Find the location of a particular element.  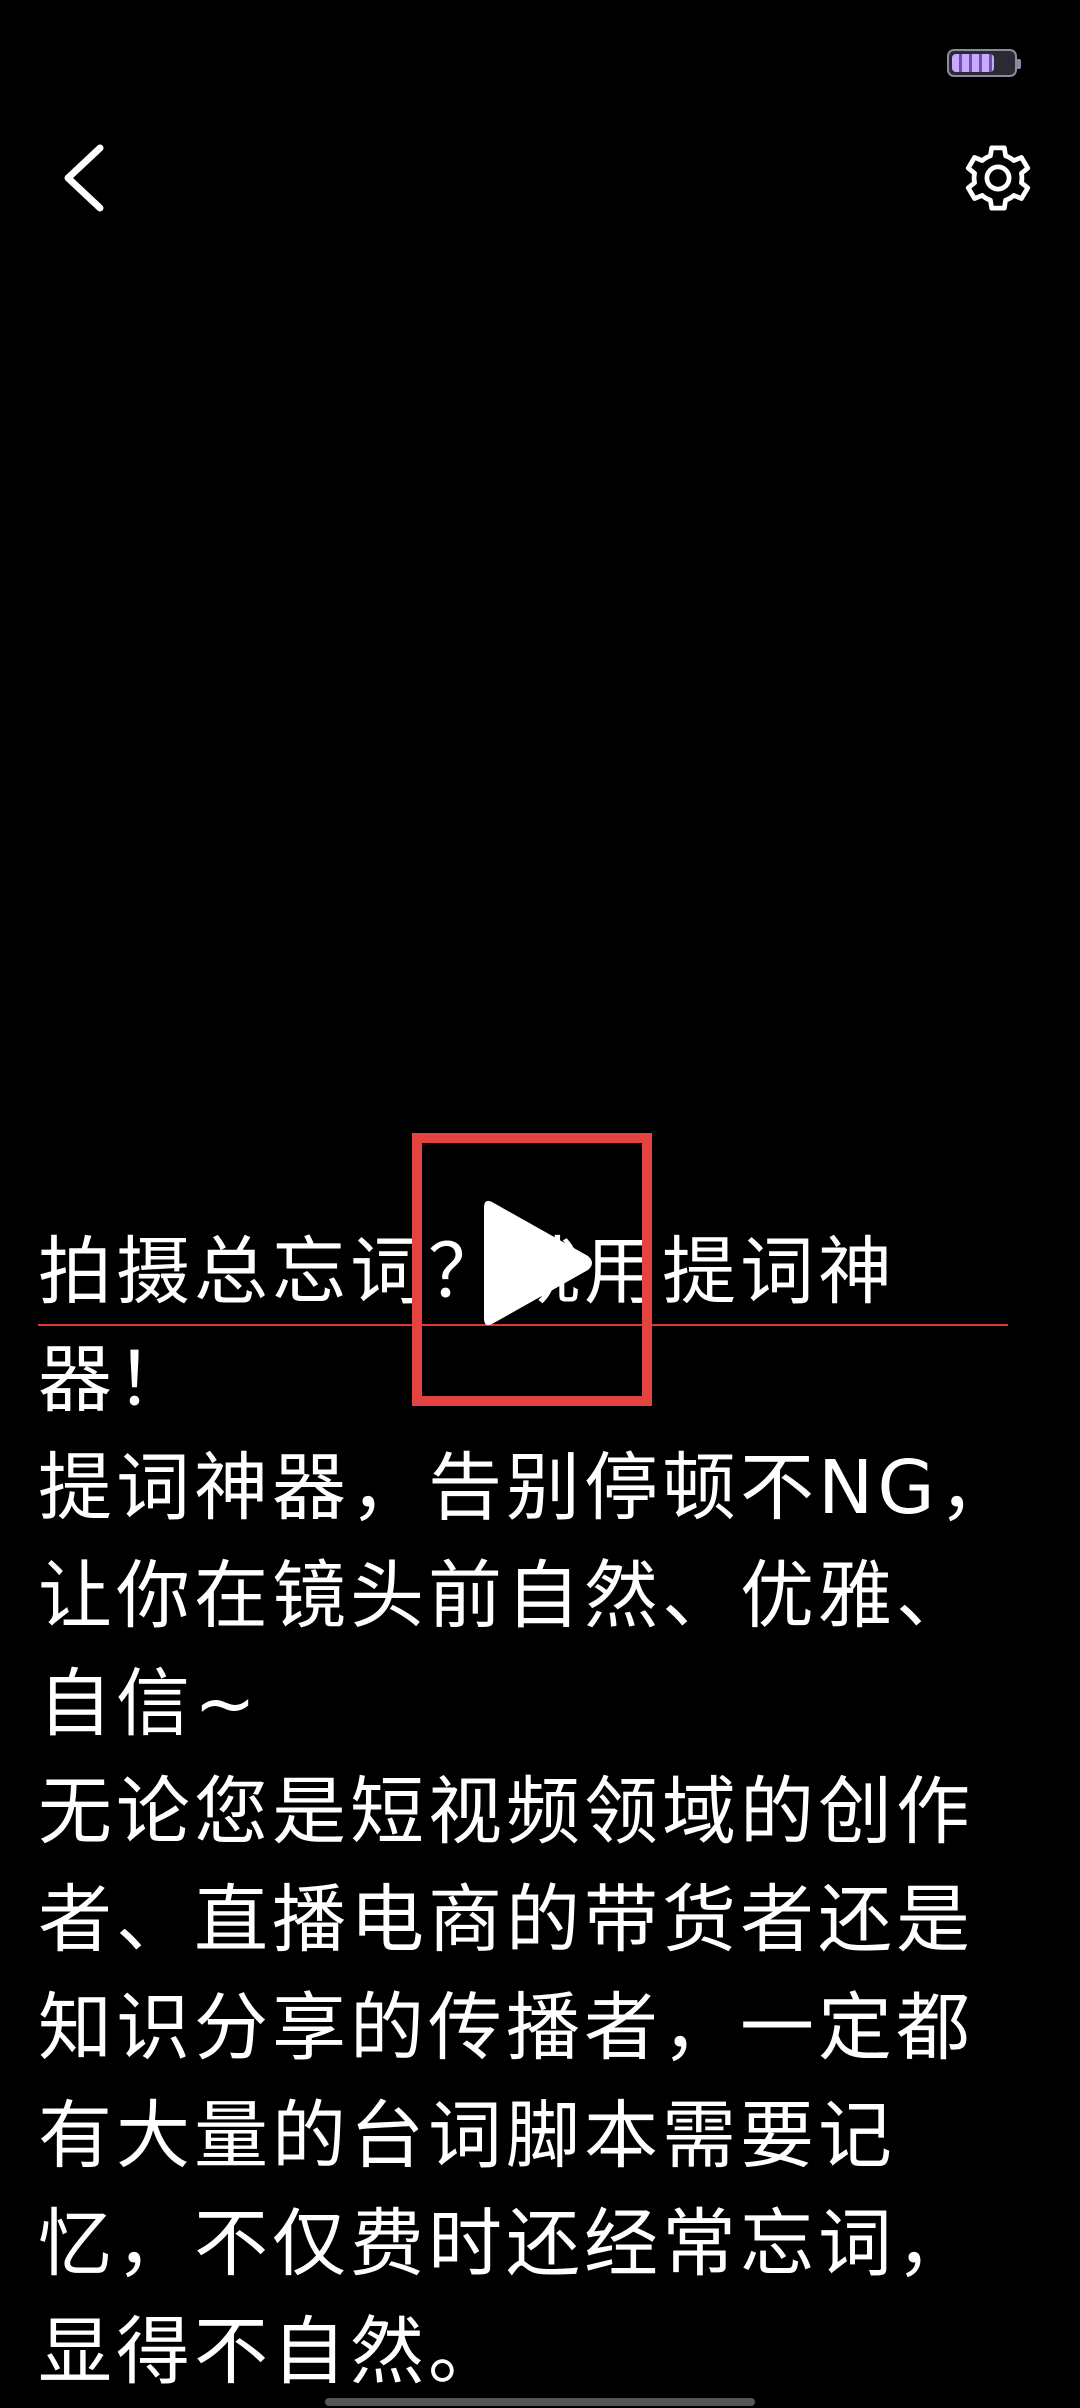

play-icon is located at coordinates (538, 1263).